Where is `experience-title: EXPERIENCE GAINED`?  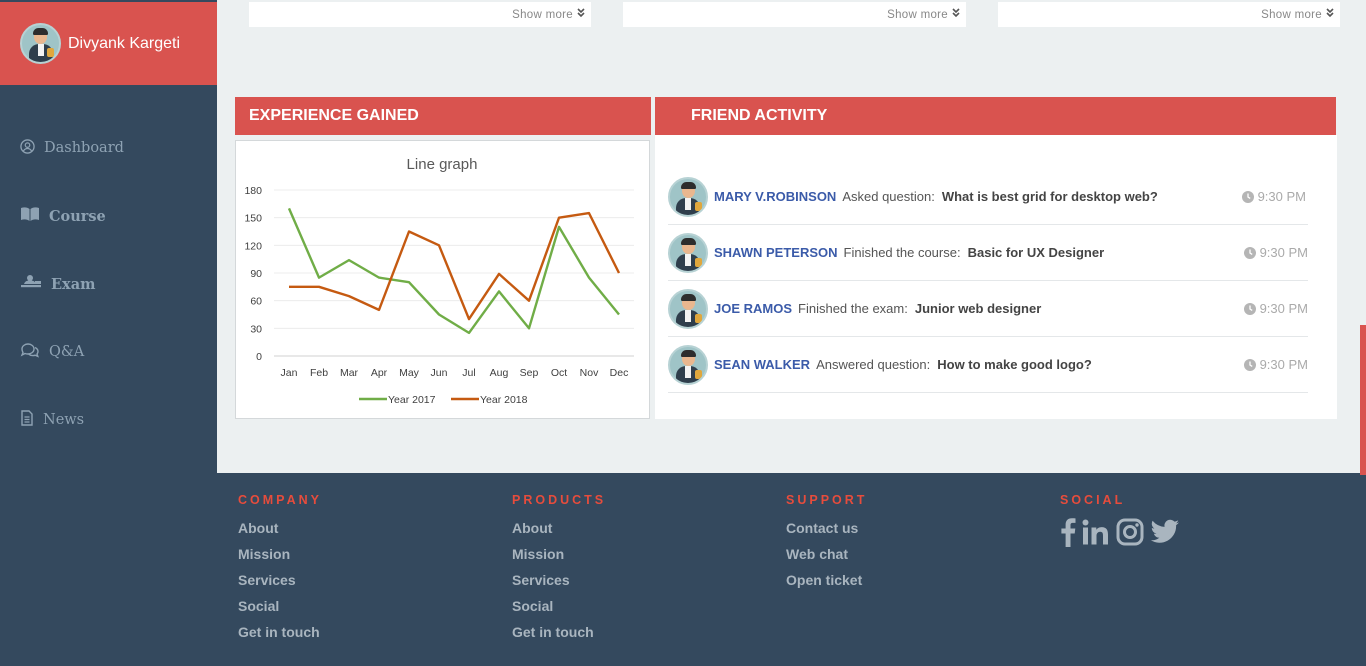 experience-title: EXPERIENCE GAINED is located at coordinates (334, 115).